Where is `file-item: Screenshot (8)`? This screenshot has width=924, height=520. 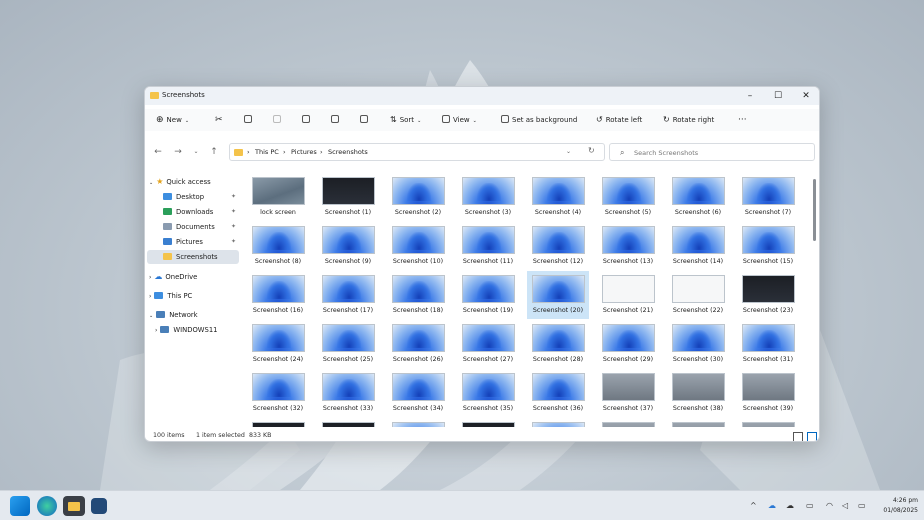
file-item: Screenshot (8) is located at coordinates (278, 246).